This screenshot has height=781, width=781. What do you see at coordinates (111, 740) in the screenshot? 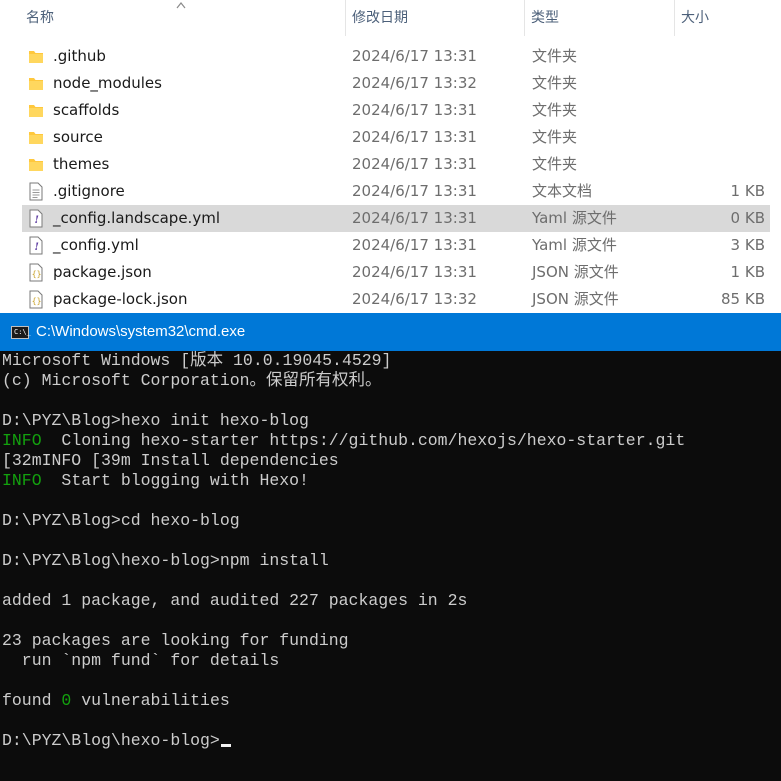
I see `console-prompt: D:\PYZ\Blog\hexo-blog>` at bounding box center [111, 740].